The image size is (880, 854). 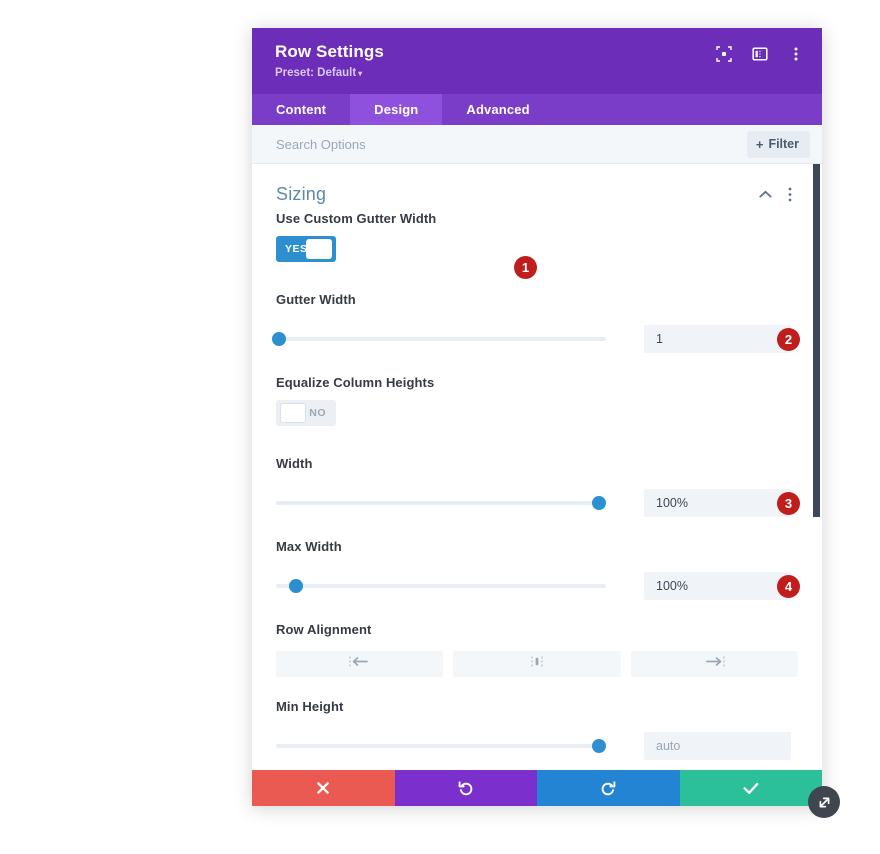 I want to click on panel-header: Row Settings Preset: Default ▾, so click(x=537, y=61).